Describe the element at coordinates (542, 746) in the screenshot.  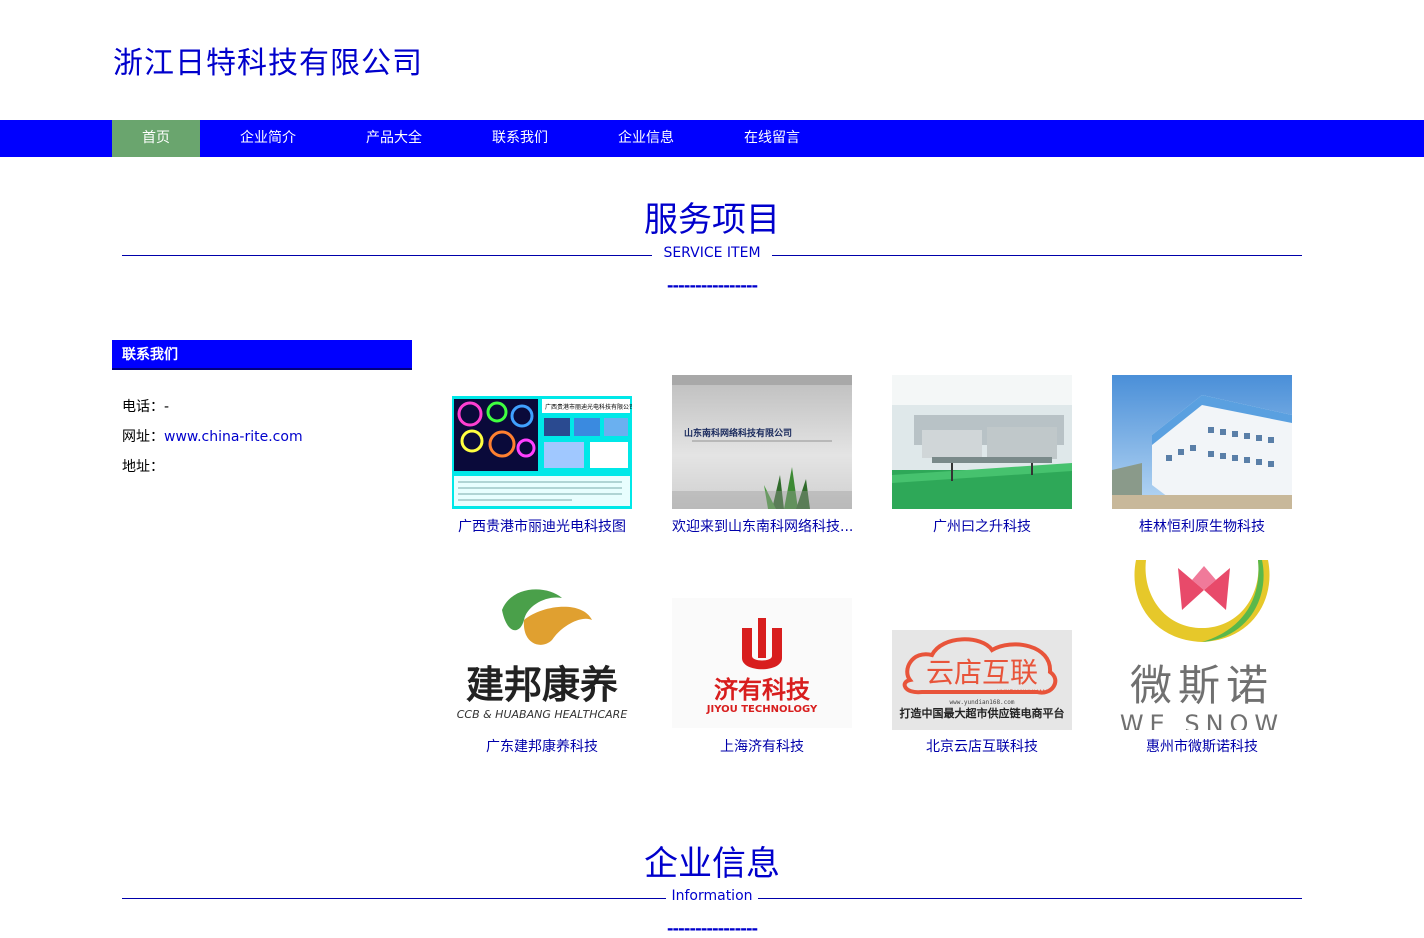
I see `product-caption: 广东建邦康养科技` at that location.